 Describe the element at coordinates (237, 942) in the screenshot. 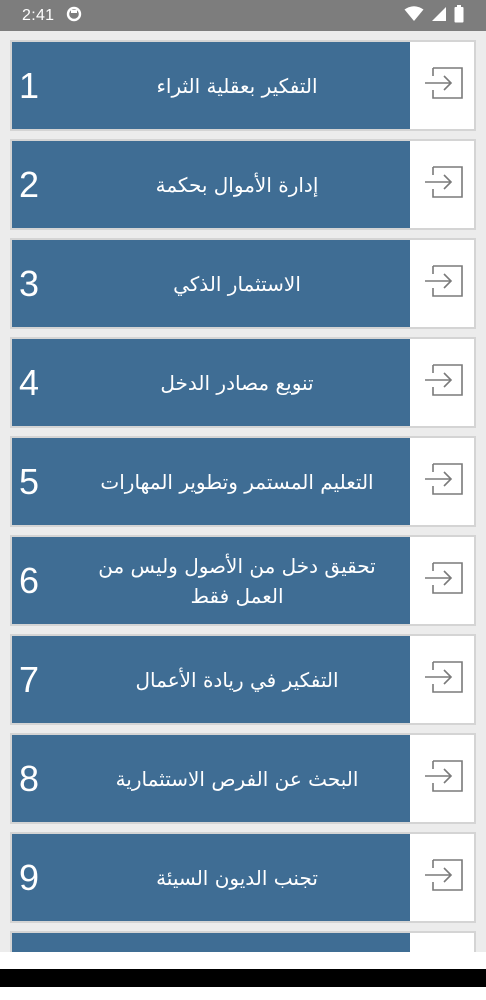

I see `list-item-title` at that location.